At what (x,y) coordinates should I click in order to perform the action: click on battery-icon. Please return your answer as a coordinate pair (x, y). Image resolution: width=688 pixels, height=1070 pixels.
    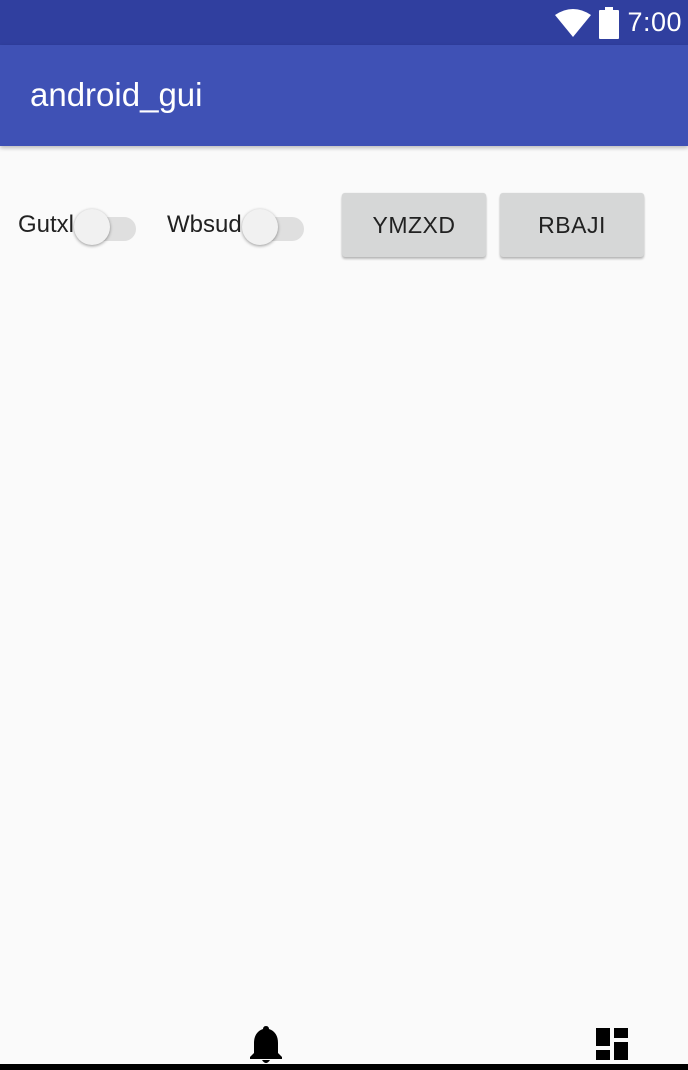
    Looking at the image, I should click on (609, 22).